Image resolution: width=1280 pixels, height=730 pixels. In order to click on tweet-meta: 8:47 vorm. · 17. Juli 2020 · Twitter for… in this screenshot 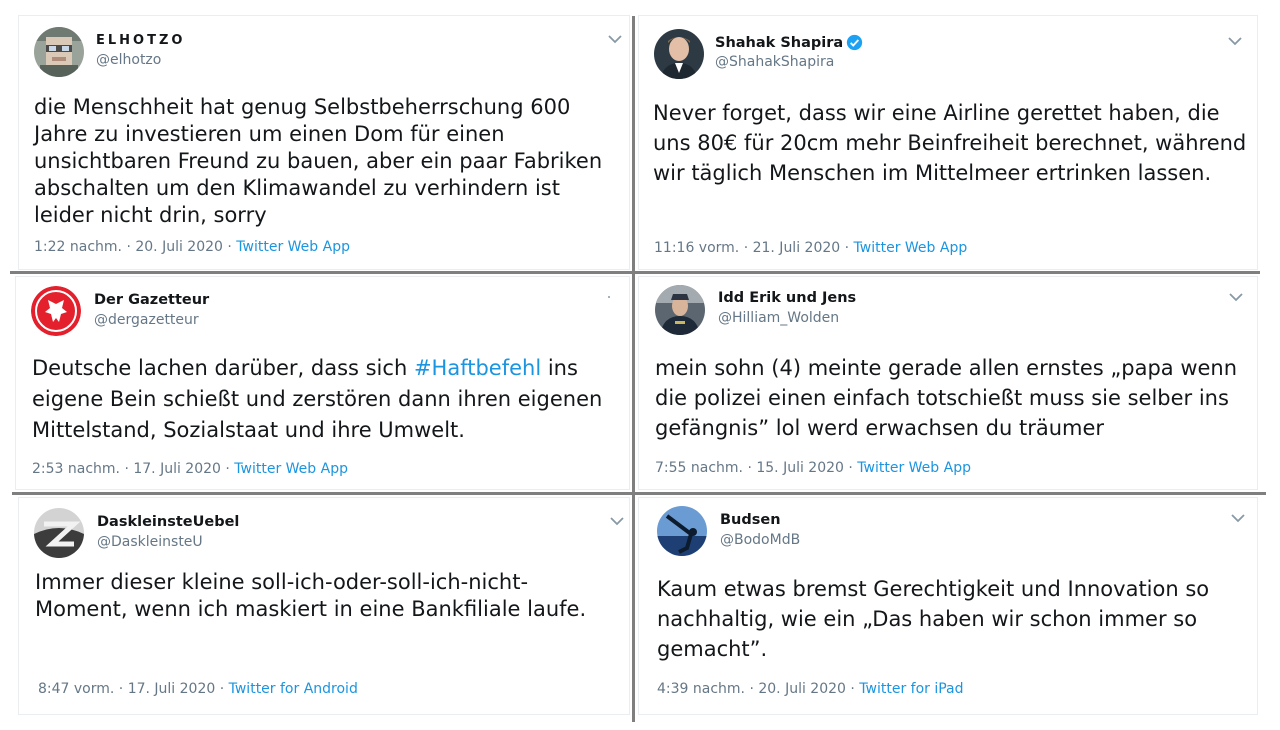, I will do `click(198, 689)`.